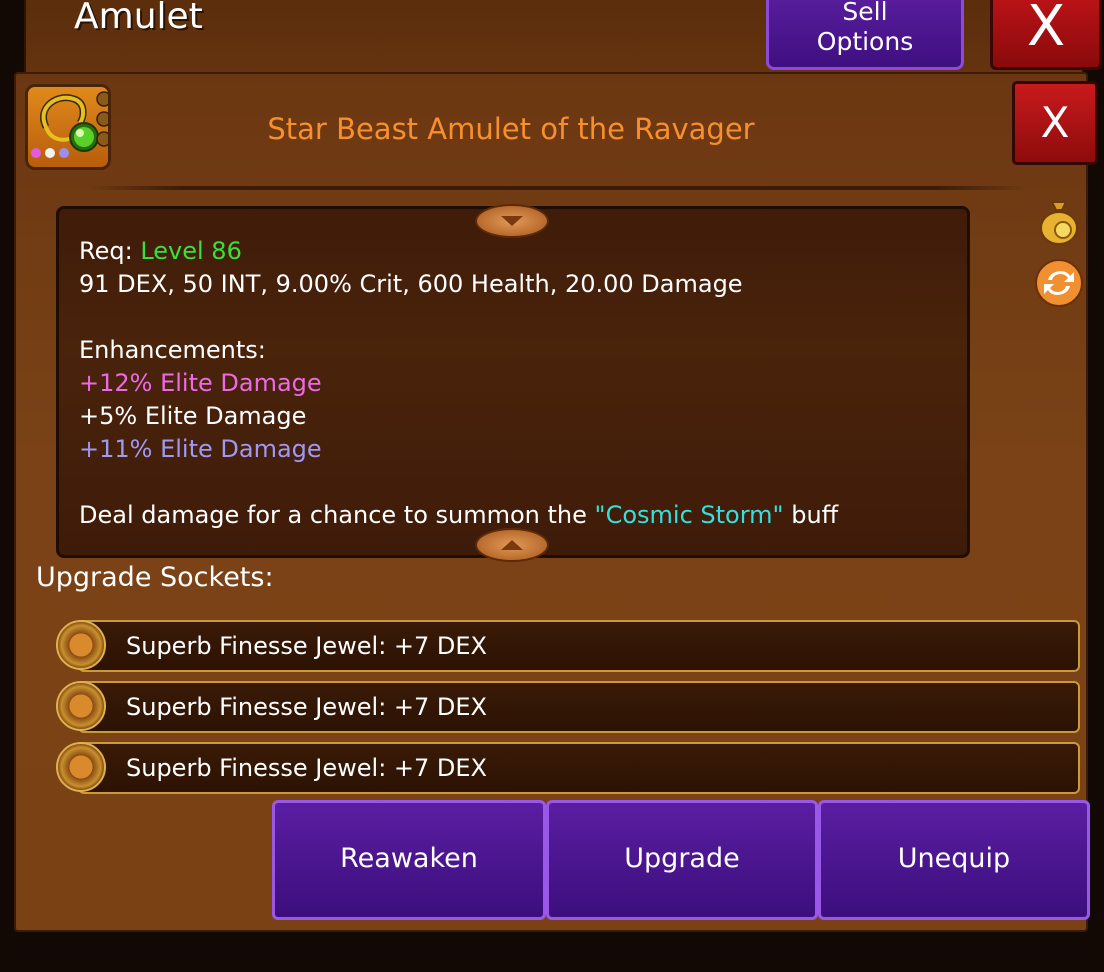 The width and height of the screenshot is (1104, 972). I want to click on req-label: Req:, so click(110, 251).